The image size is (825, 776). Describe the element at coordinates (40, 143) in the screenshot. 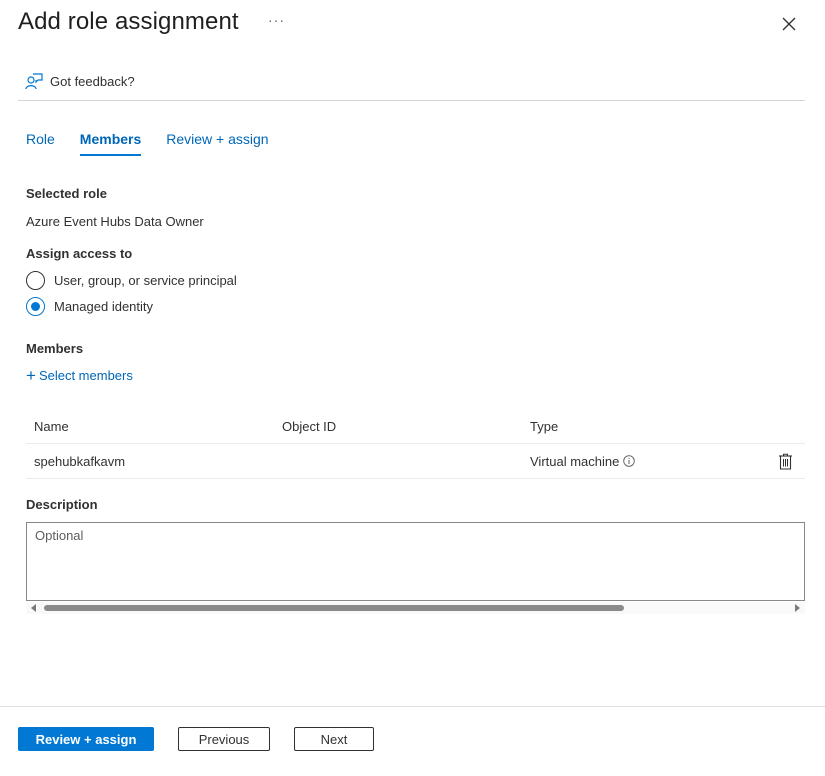

I see `tab-role: Role` at that location.